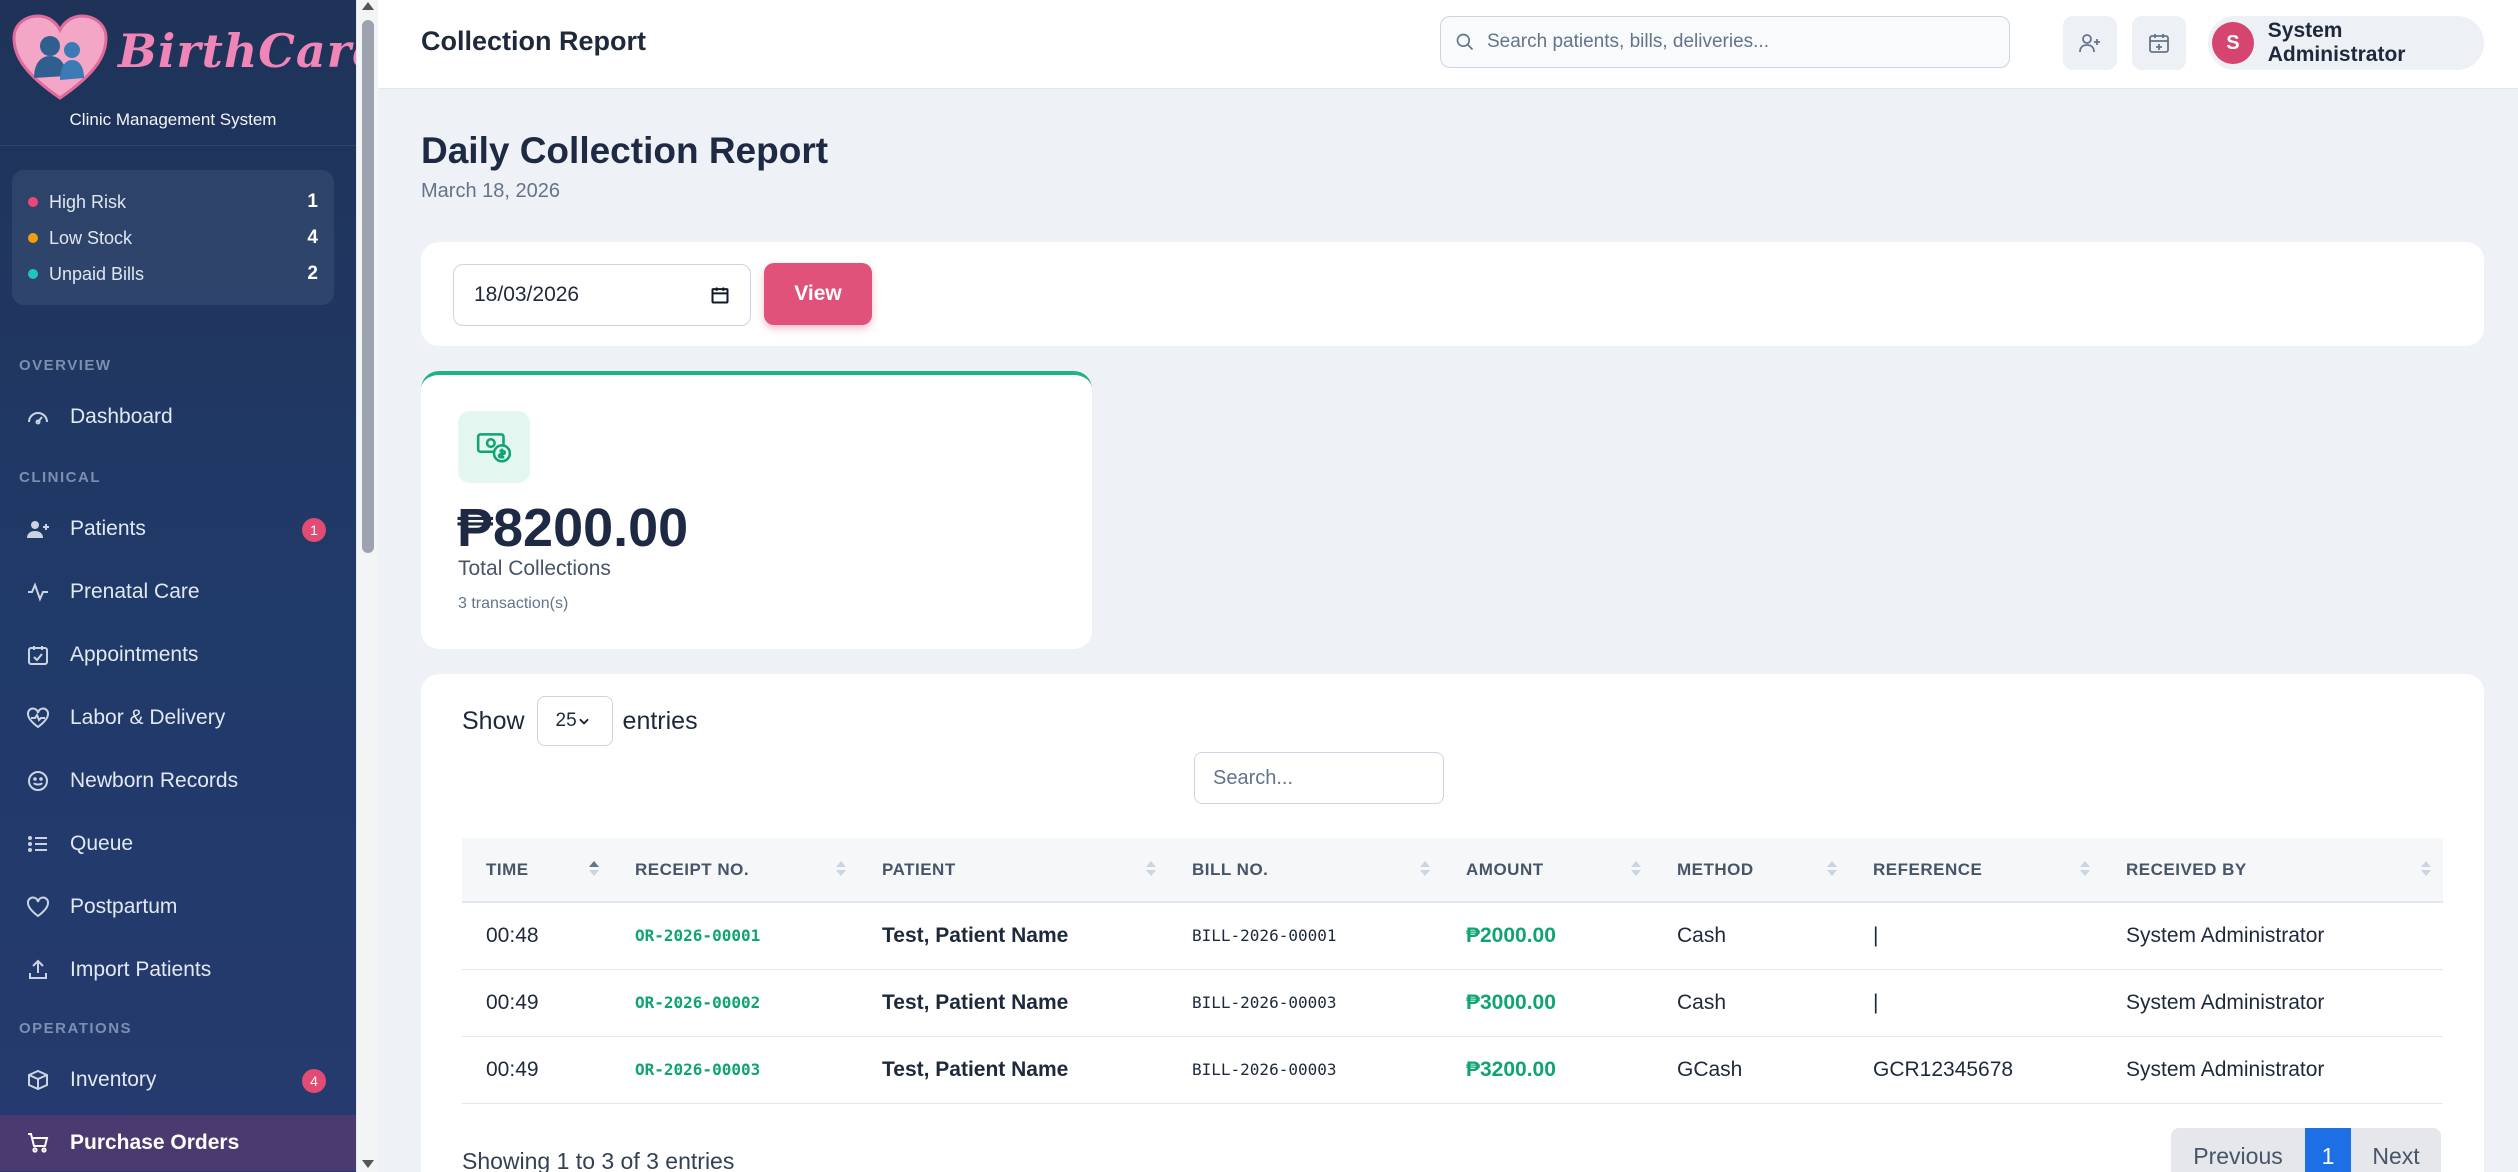 This screenshot has height=1172, width=2518. Describe the element at coordinates (38, 1143) in the screenshot. I see `cart-icon` at that location.